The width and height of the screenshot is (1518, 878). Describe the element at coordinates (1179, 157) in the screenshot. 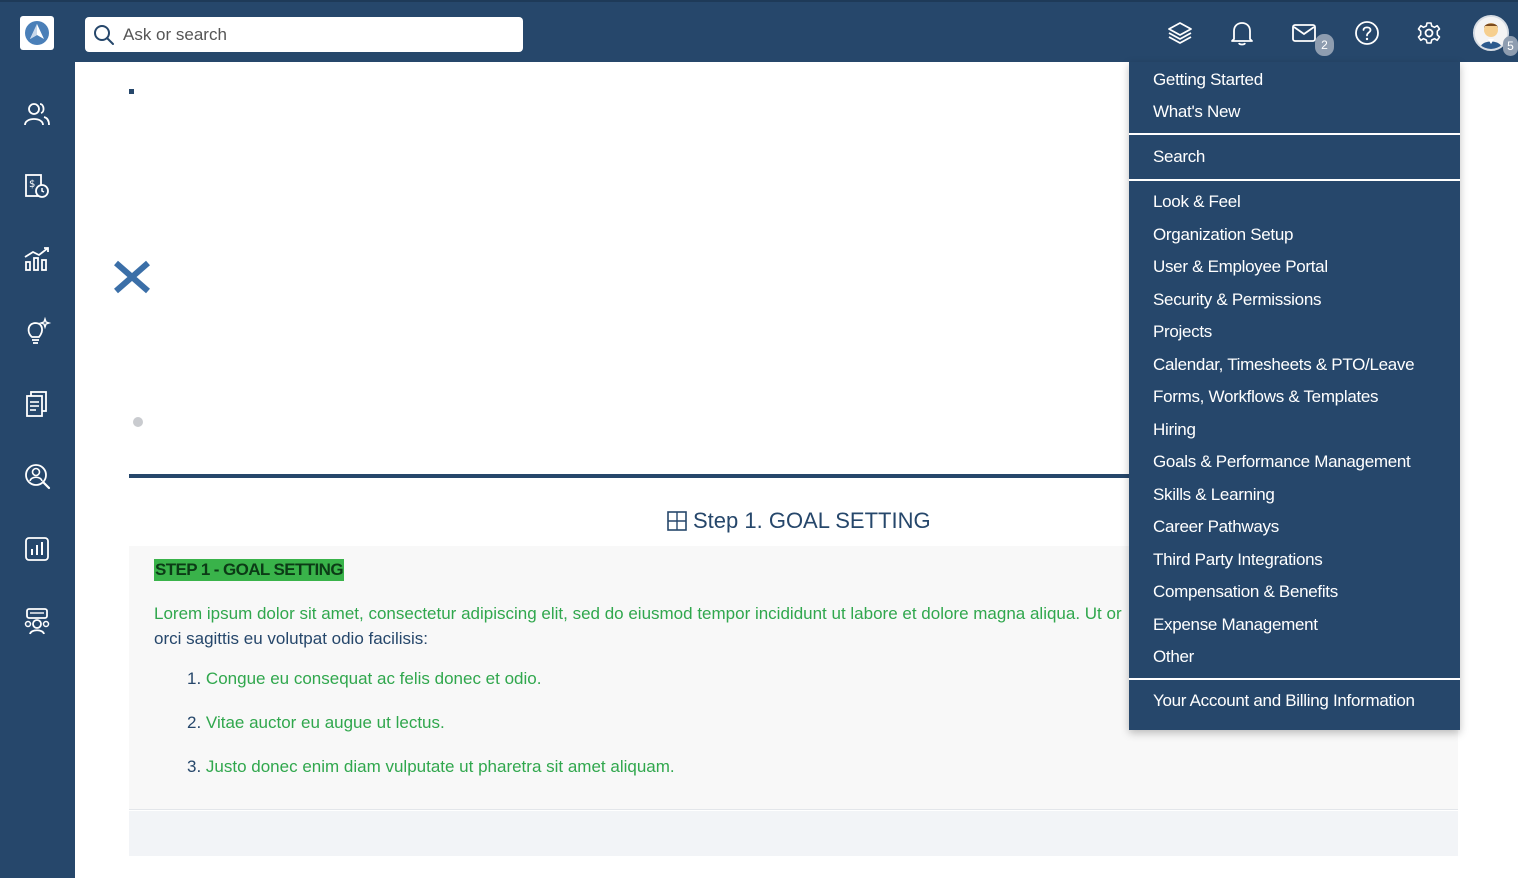

I see `menu-item-search: Search` at that location.